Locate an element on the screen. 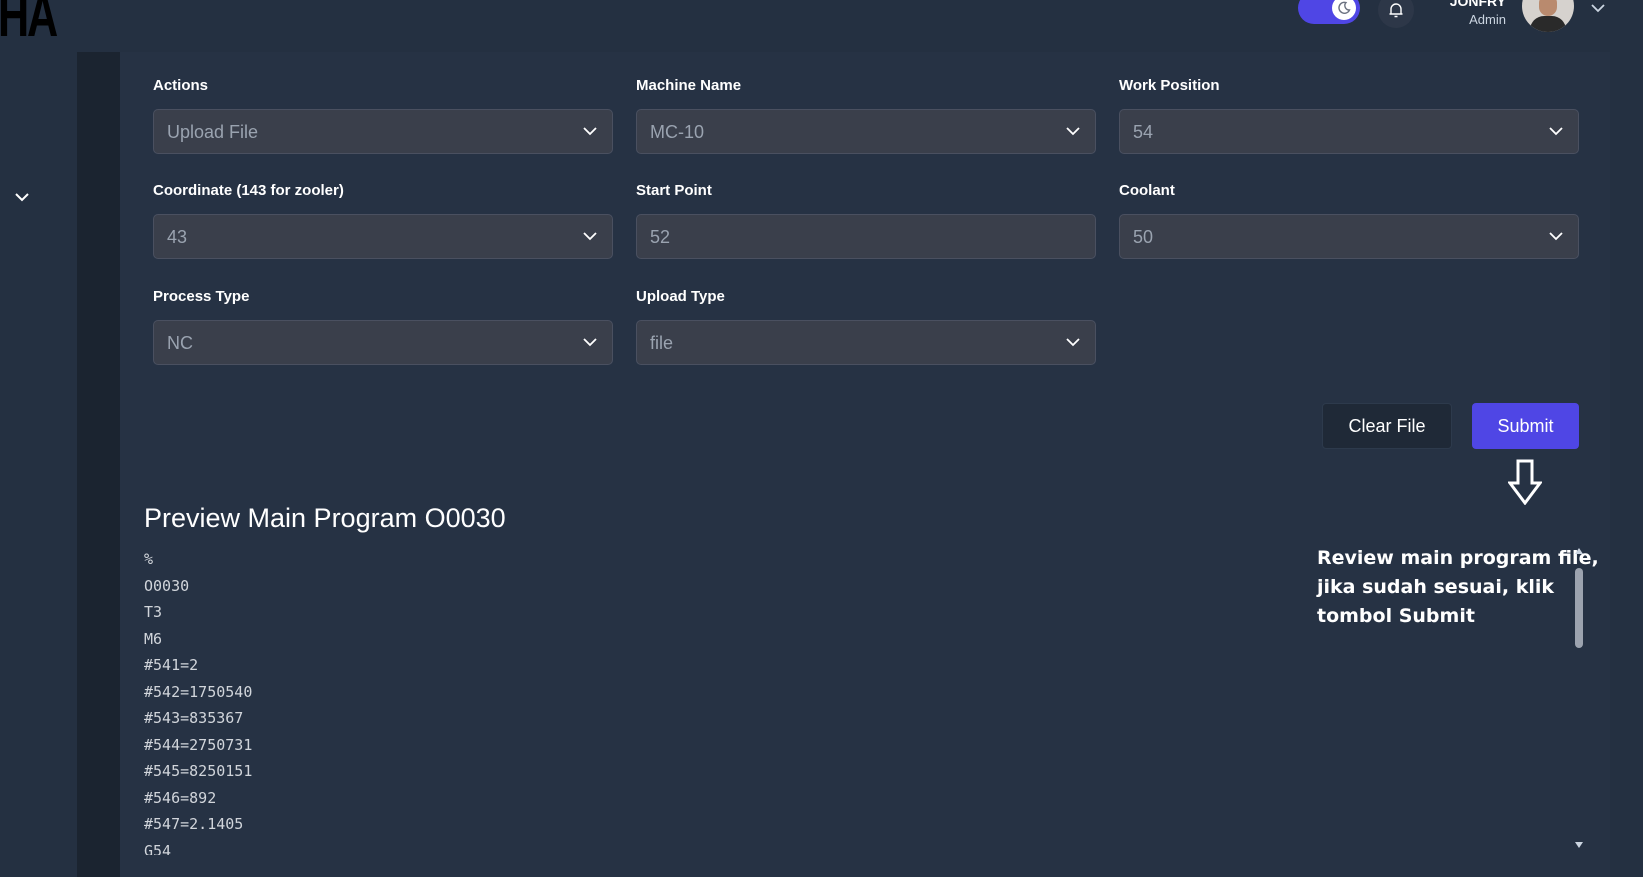 The height and width of the screenshot is (877, 1643). preview-scrollbar is located at coordinates (1579, 698).